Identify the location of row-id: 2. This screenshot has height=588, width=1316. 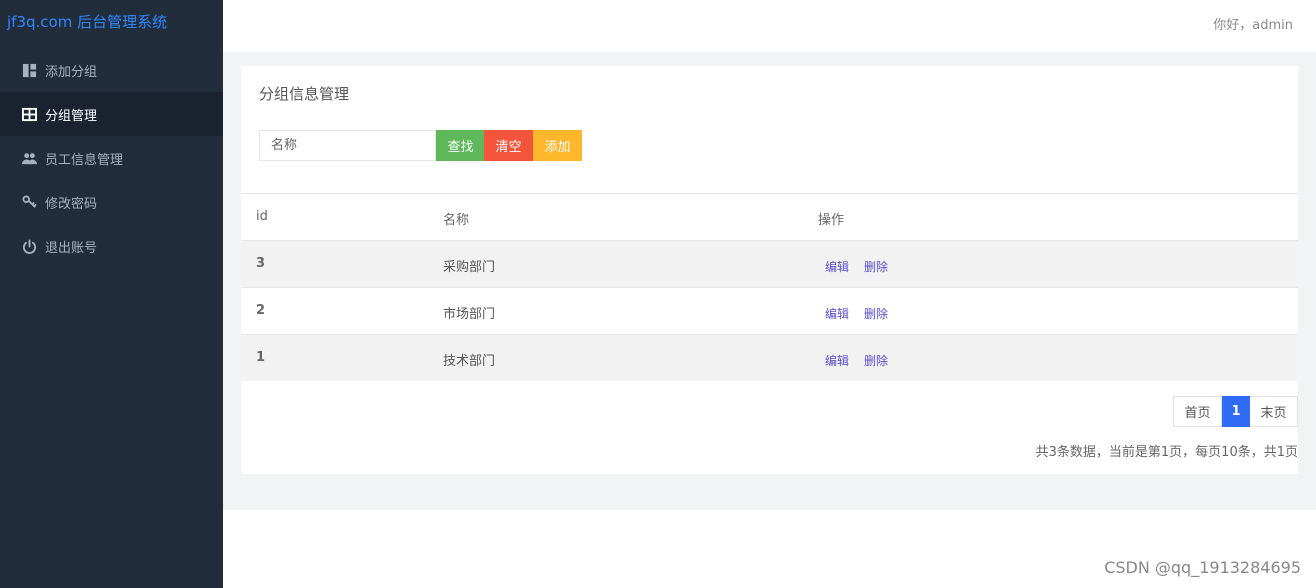
(261, 310).